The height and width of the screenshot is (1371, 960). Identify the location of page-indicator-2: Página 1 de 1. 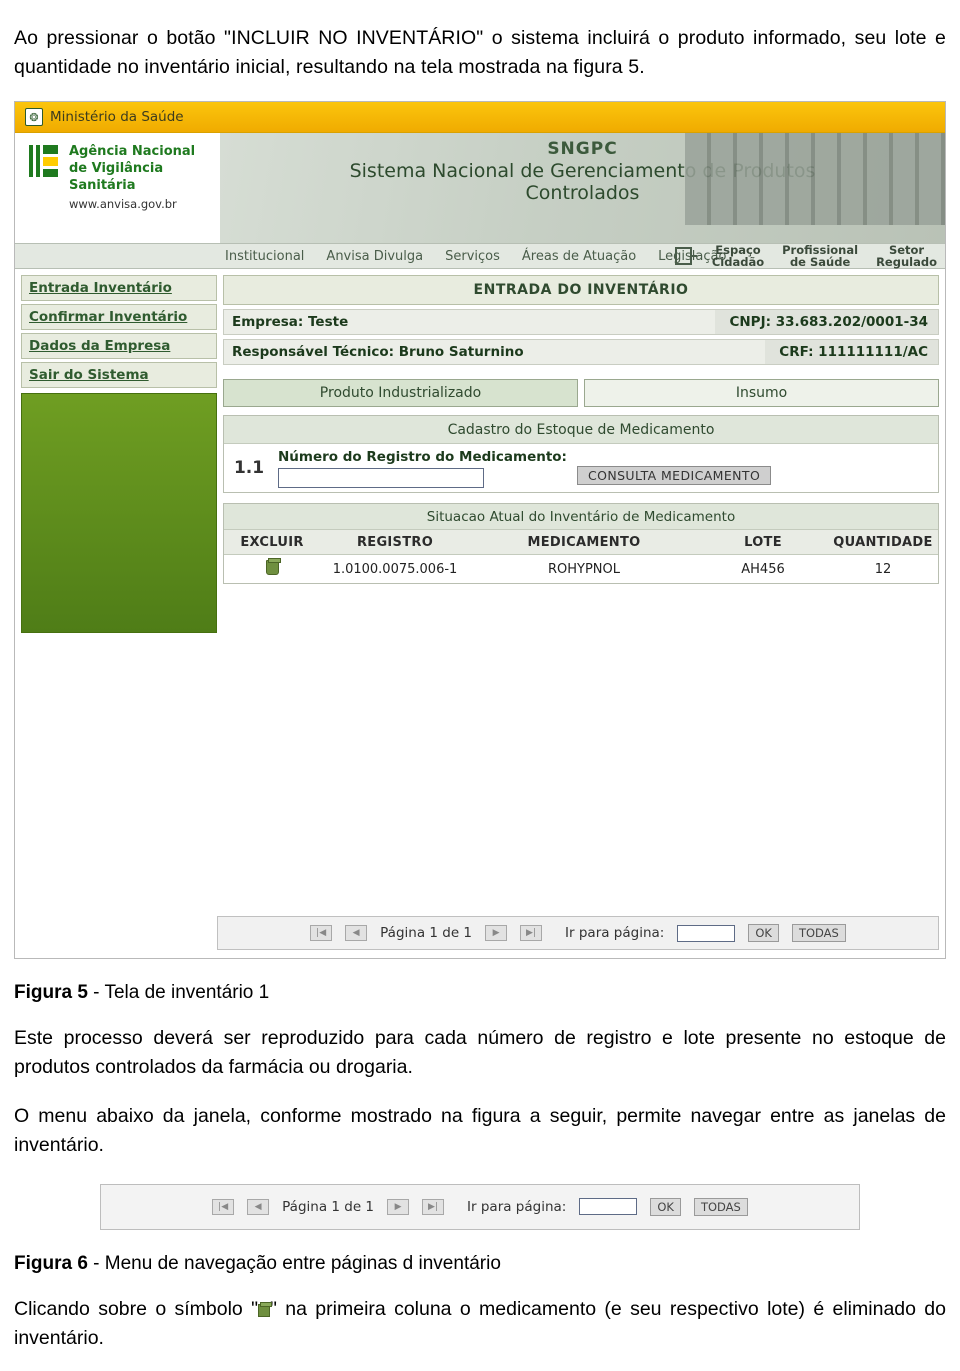
(328, 1206).